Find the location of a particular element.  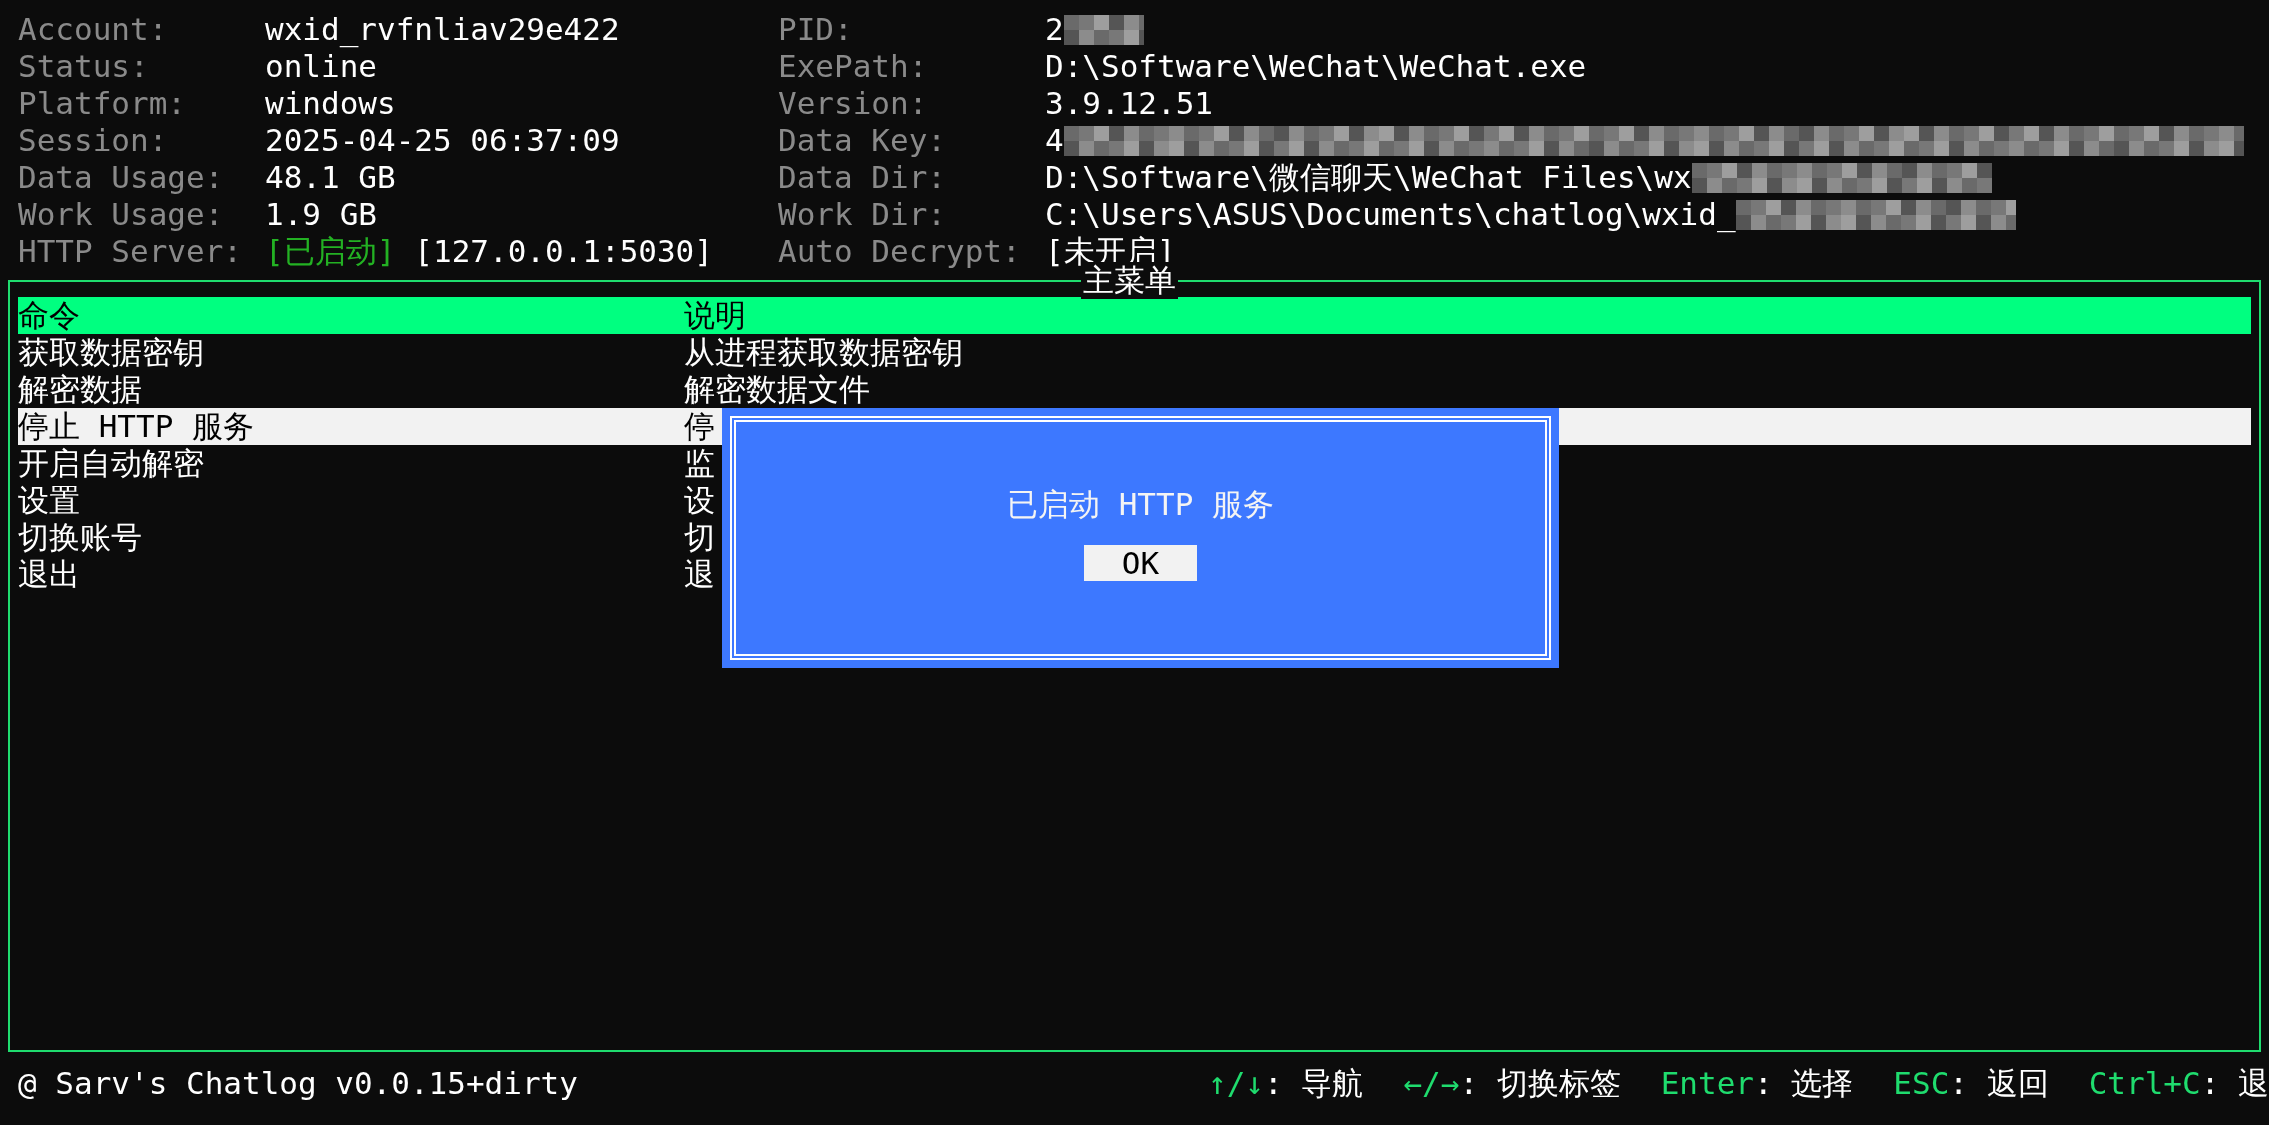

description-text: 设 is located at coordinates (699, 500).